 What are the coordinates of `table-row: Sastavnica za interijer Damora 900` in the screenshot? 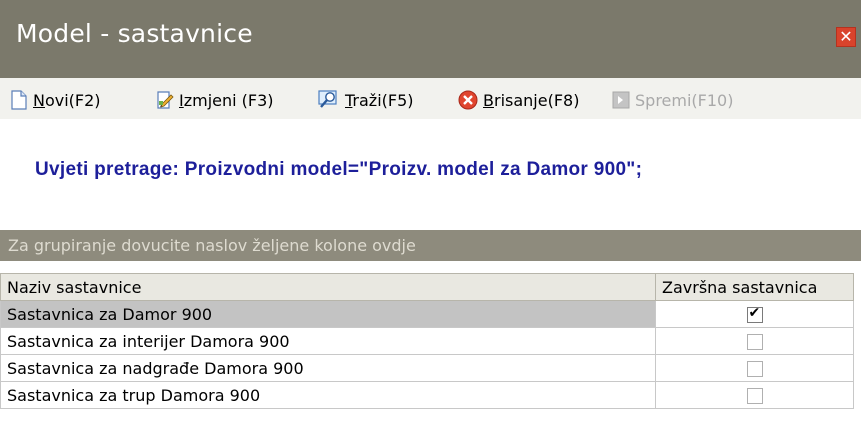 It's located at (427, 341).